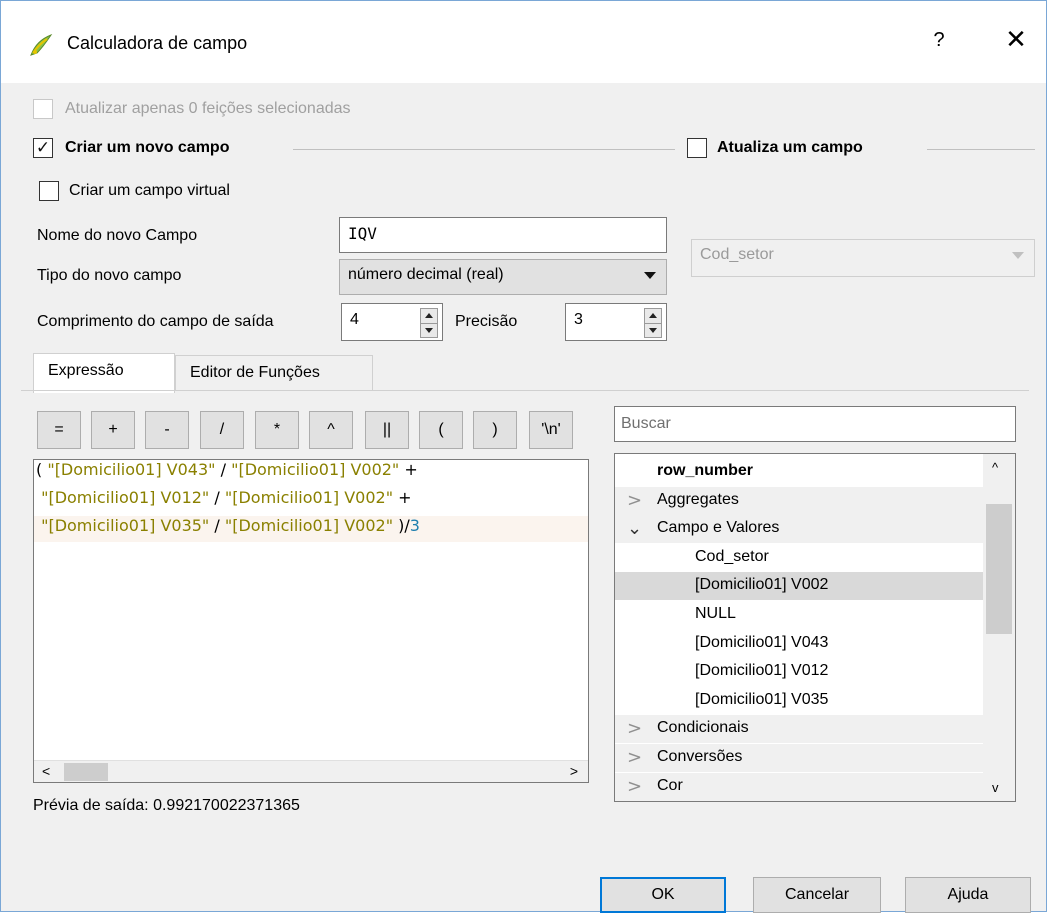 The image size is (1047, 913). What do you see at coordinates (799, 615) in the screenshot?
I see `tree-item: NULL` at bounding box center [799, 615].